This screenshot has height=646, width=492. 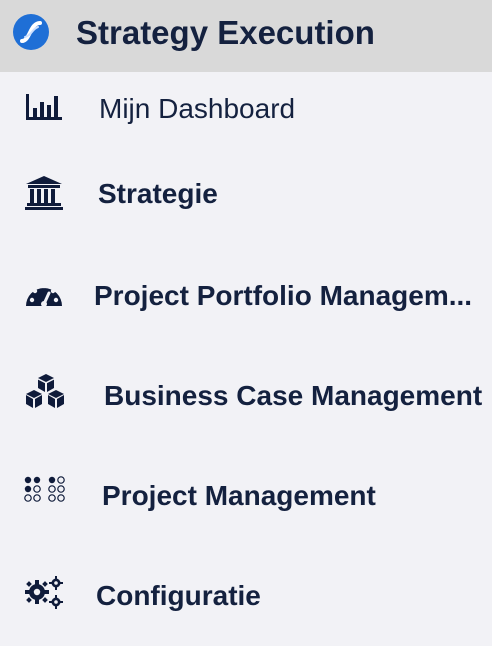 I want to click on cubes-icon, so click(x=45, y=393).